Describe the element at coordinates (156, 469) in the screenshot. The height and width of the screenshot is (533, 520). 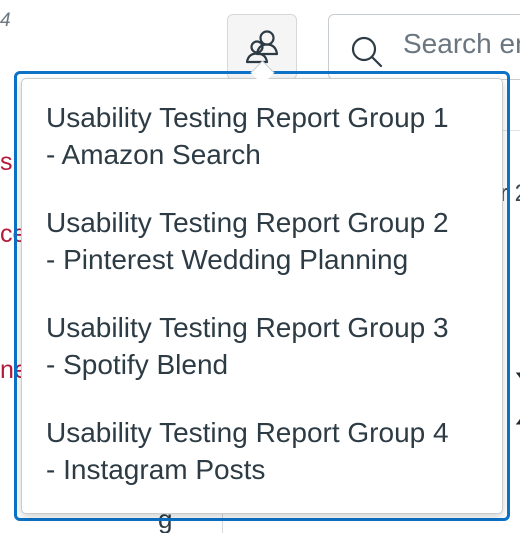
I see `group-item-subtitle: - Instagram Posts` at that location.